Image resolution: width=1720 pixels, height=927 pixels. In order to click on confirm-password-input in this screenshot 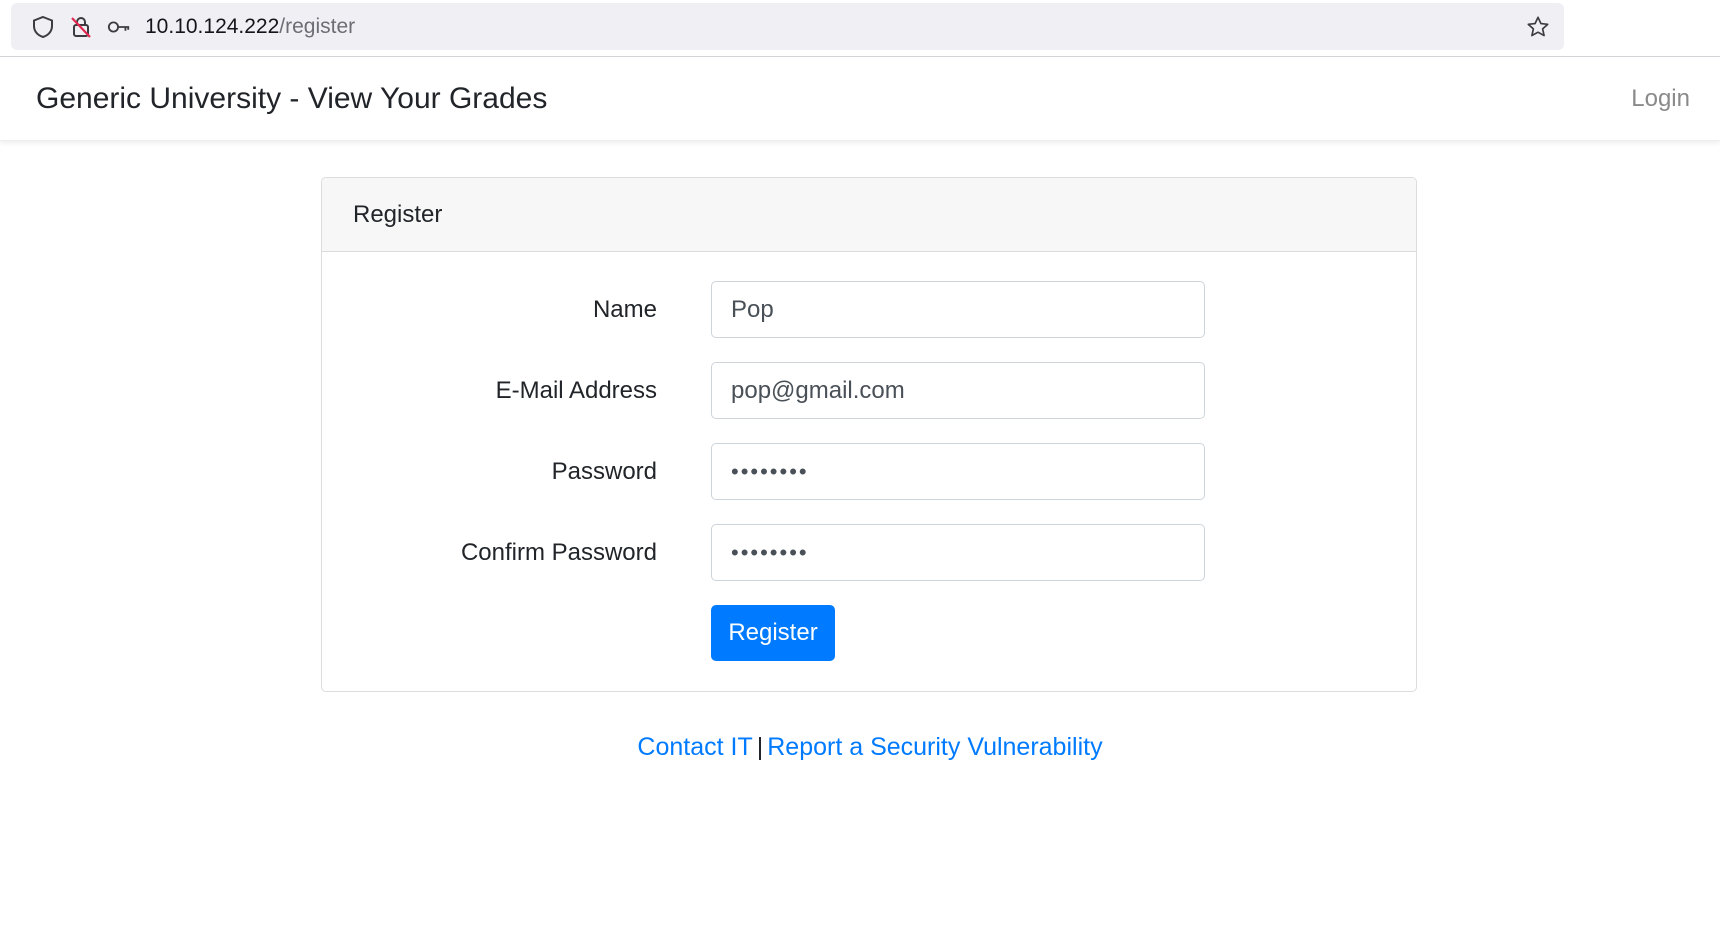, I will do `click(958, 552)`.